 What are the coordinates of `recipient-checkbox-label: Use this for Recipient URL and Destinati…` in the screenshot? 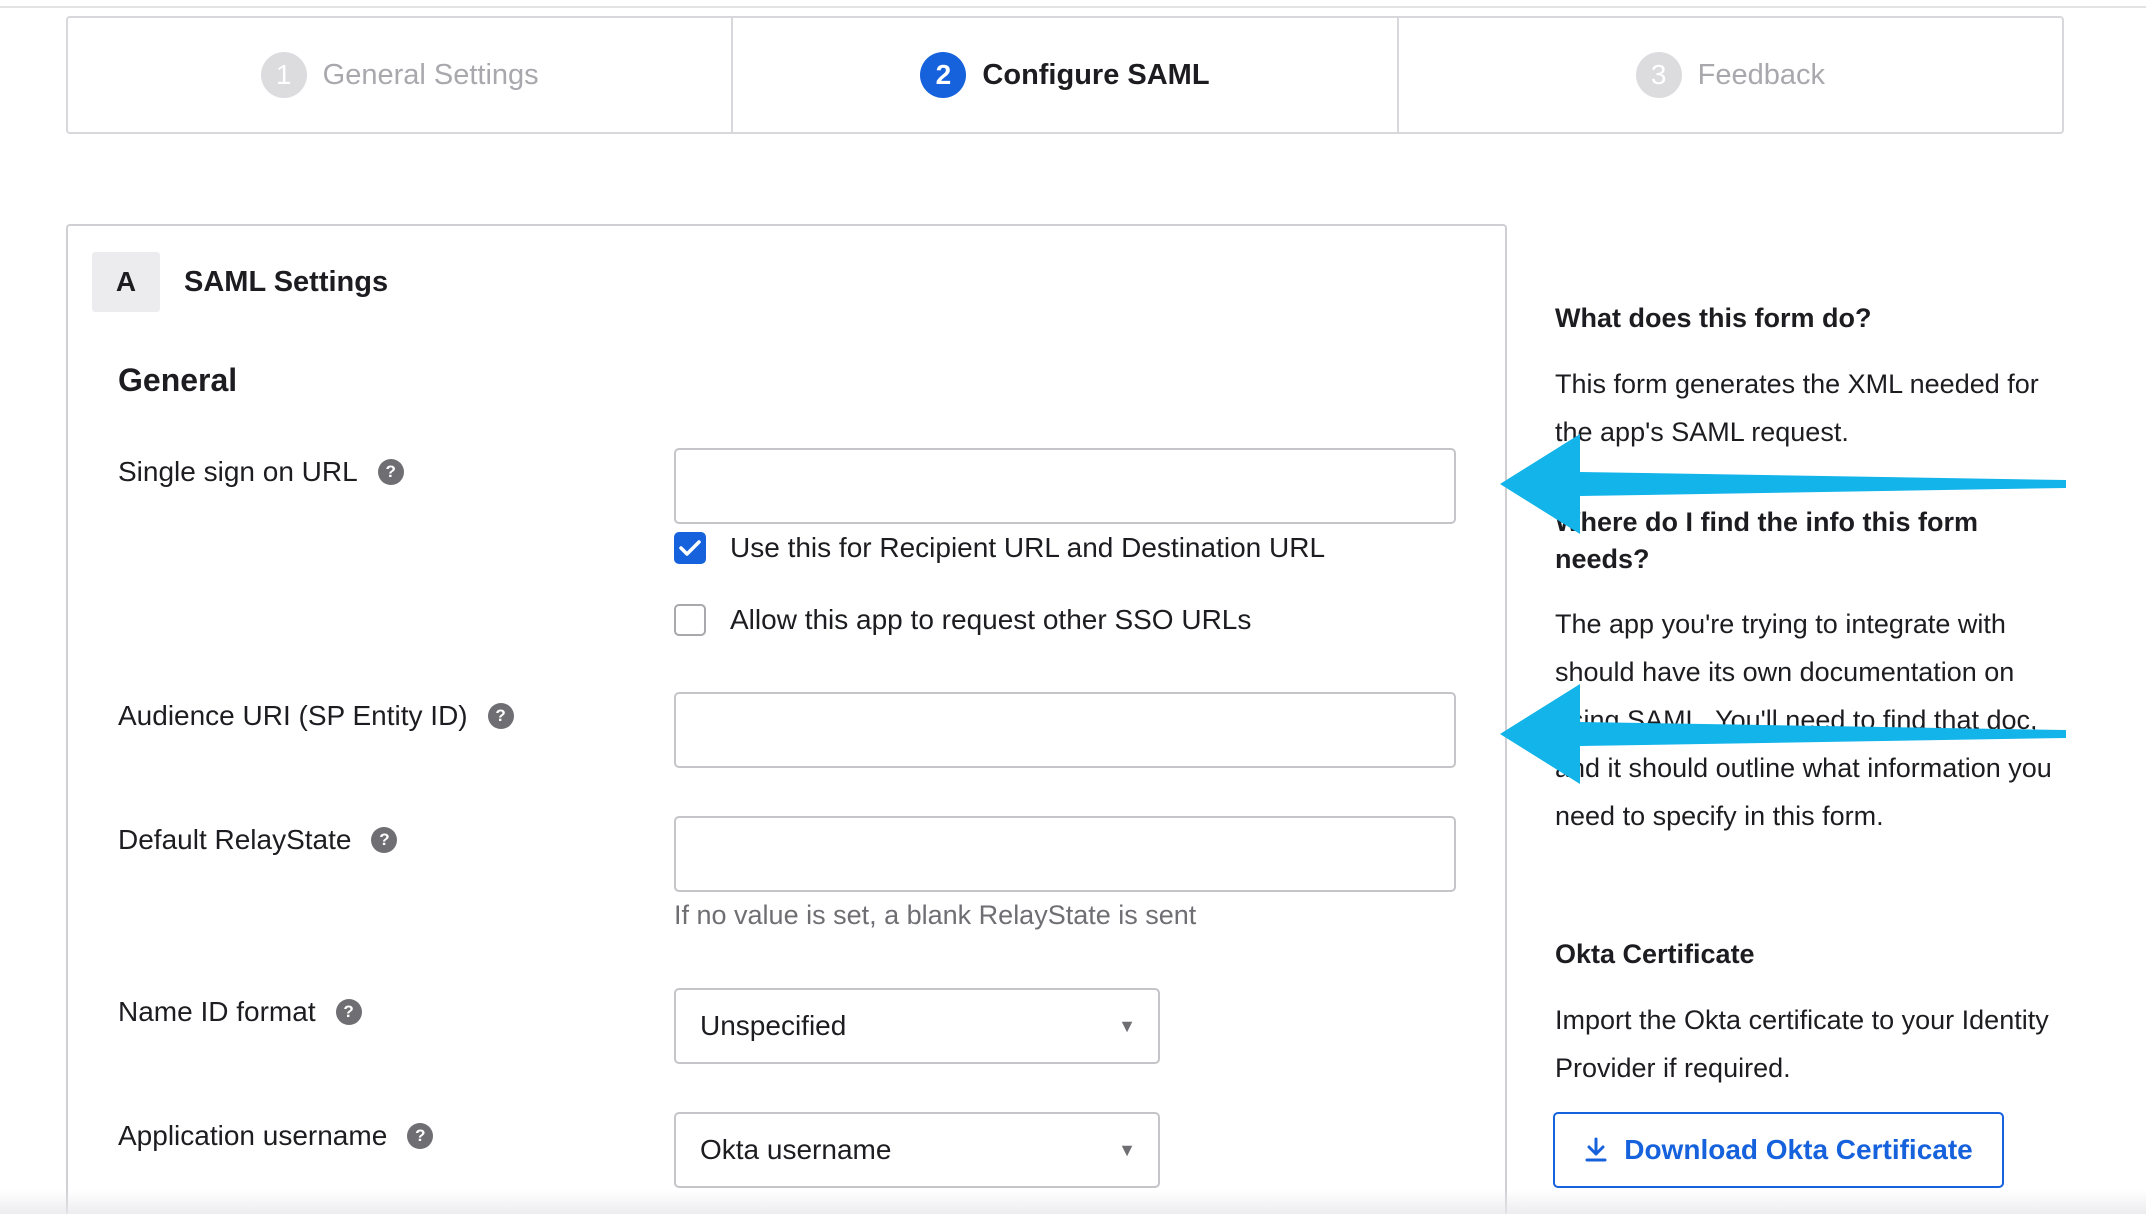 It's located at (1028, 547).